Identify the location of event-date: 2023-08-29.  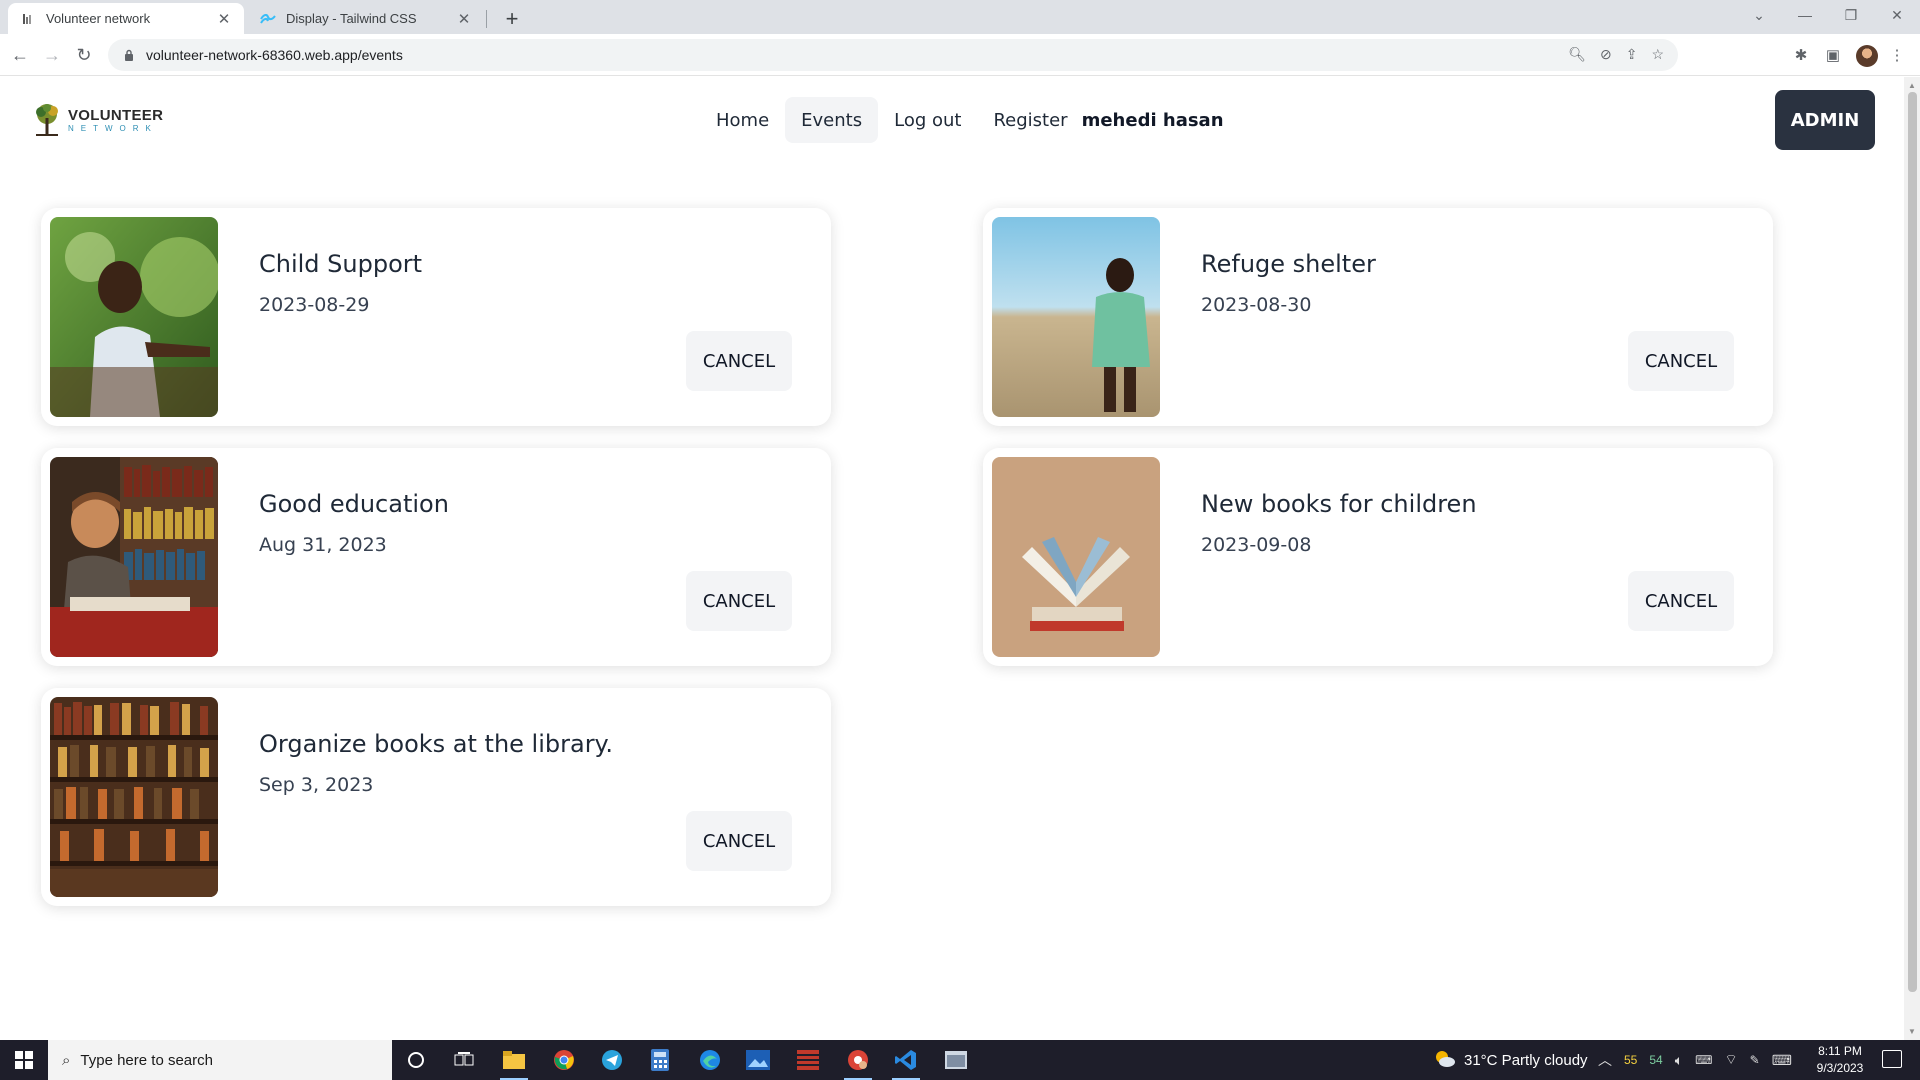
(314, 305).